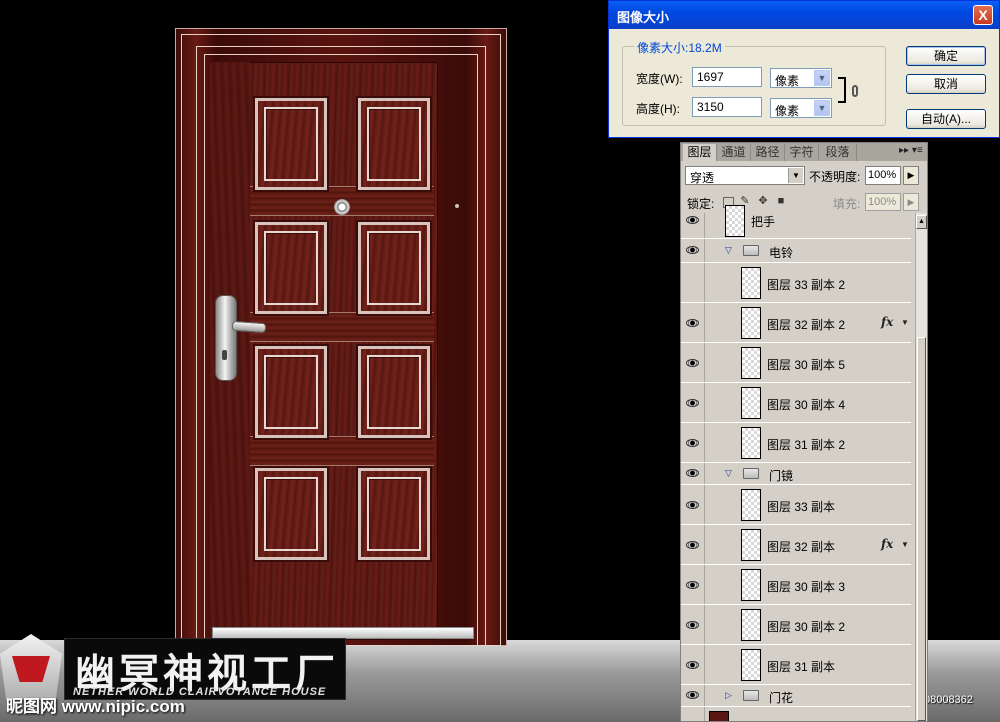  I want to click on tab-paragraph: 段落, so click(838, 152).